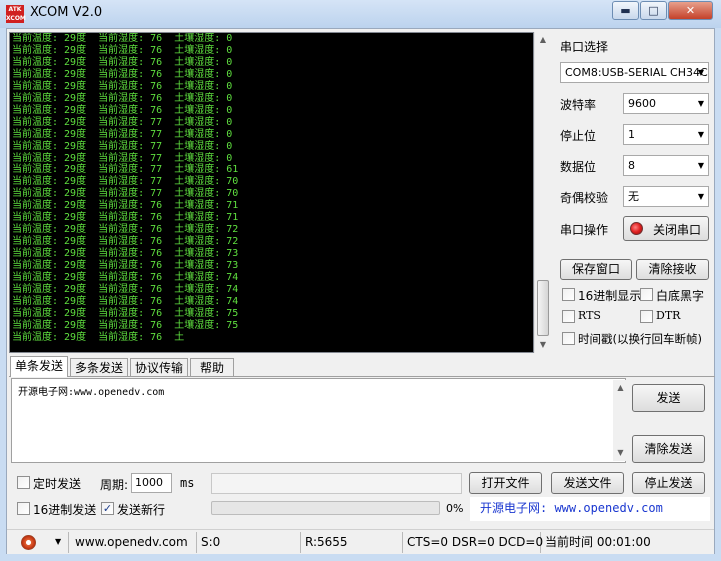 This screenshot has width=721, height=561. What do you see at coordinates (666, 165) in the screenshot?
I see `data-bits-select: 8 ▼` at bounding box center [666, 165].